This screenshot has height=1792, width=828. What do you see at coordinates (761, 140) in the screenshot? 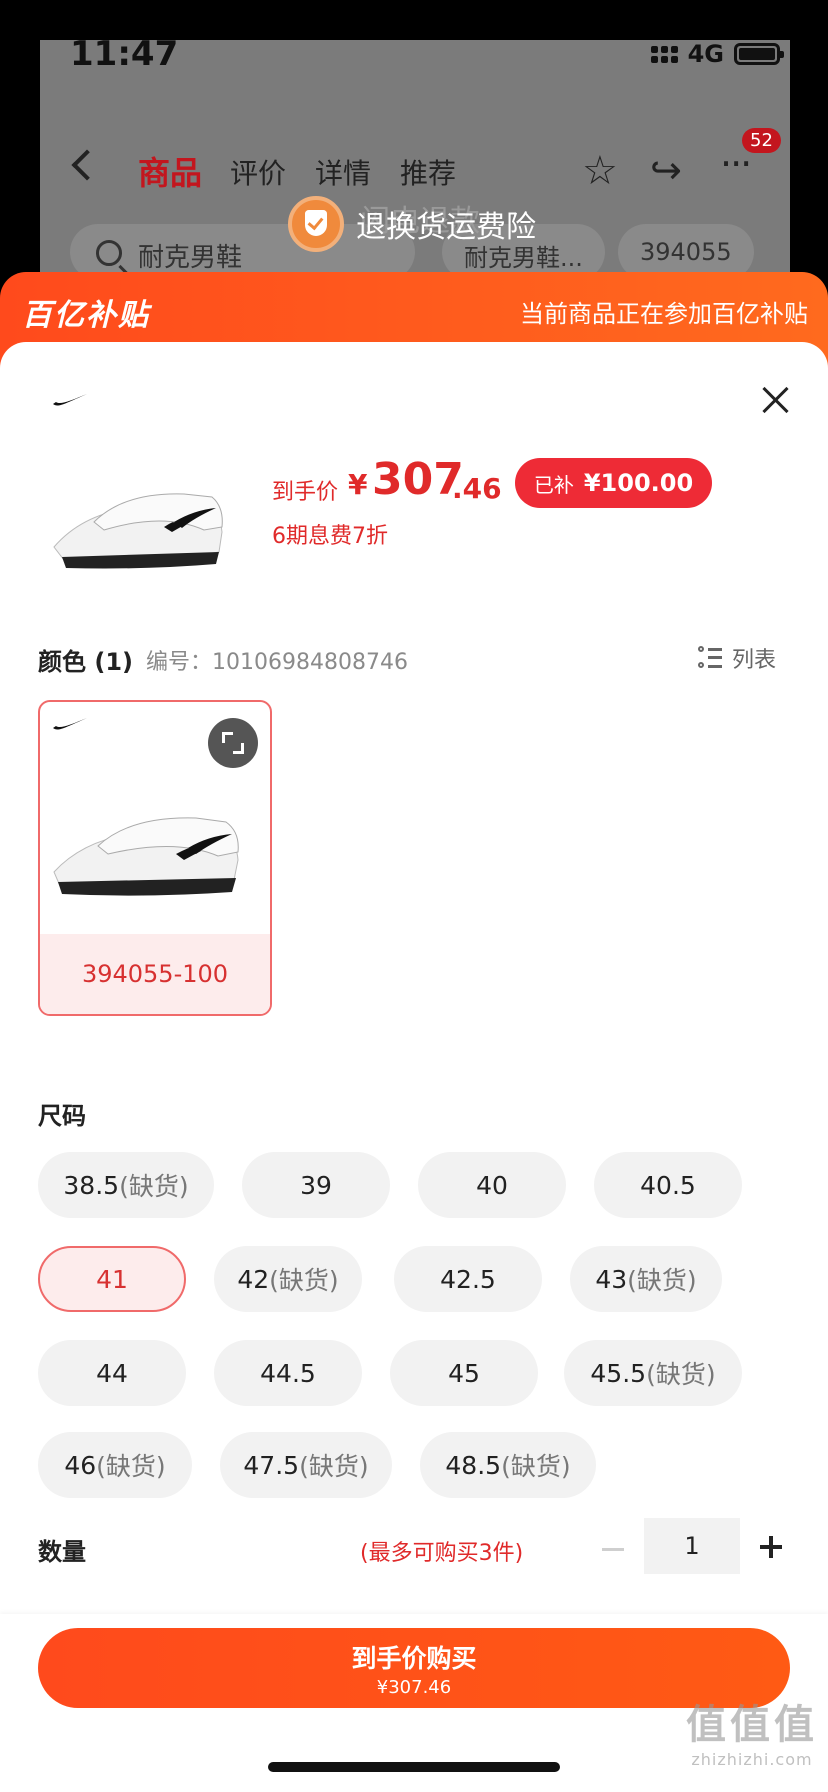
I see `message-badge: 52` at bounding box center [761, 140].